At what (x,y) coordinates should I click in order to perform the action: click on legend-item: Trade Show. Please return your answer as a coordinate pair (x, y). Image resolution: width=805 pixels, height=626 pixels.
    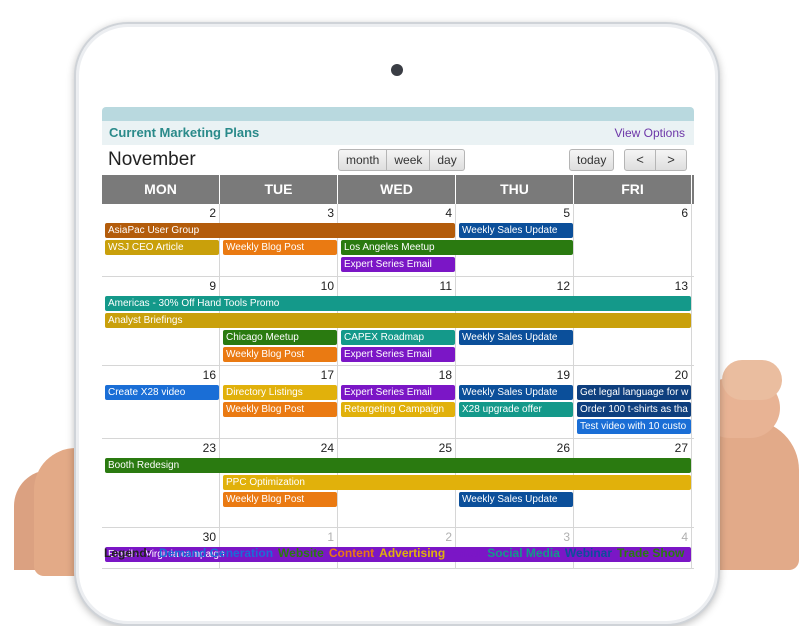
    Looking at the image, I should click on (651, 553).